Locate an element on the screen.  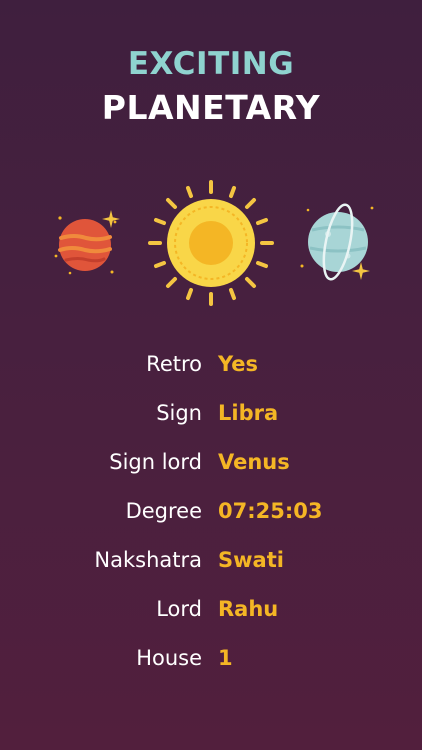
detail-label: Lord is located at coordinates (179, 609).